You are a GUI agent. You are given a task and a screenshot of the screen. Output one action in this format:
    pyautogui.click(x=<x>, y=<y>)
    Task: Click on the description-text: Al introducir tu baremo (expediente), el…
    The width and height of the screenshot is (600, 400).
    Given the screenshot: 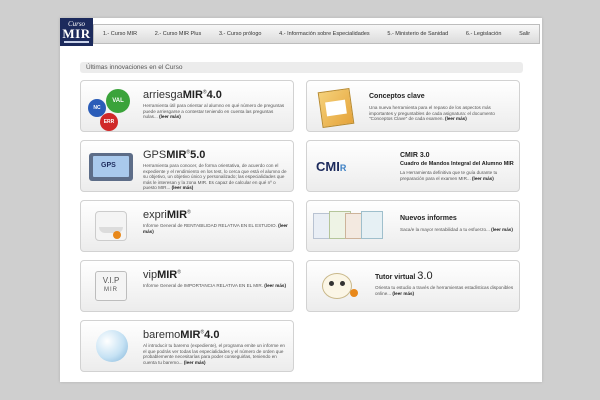 What is the action you would take?
    pyautogui.click(x=214, y=354)
    